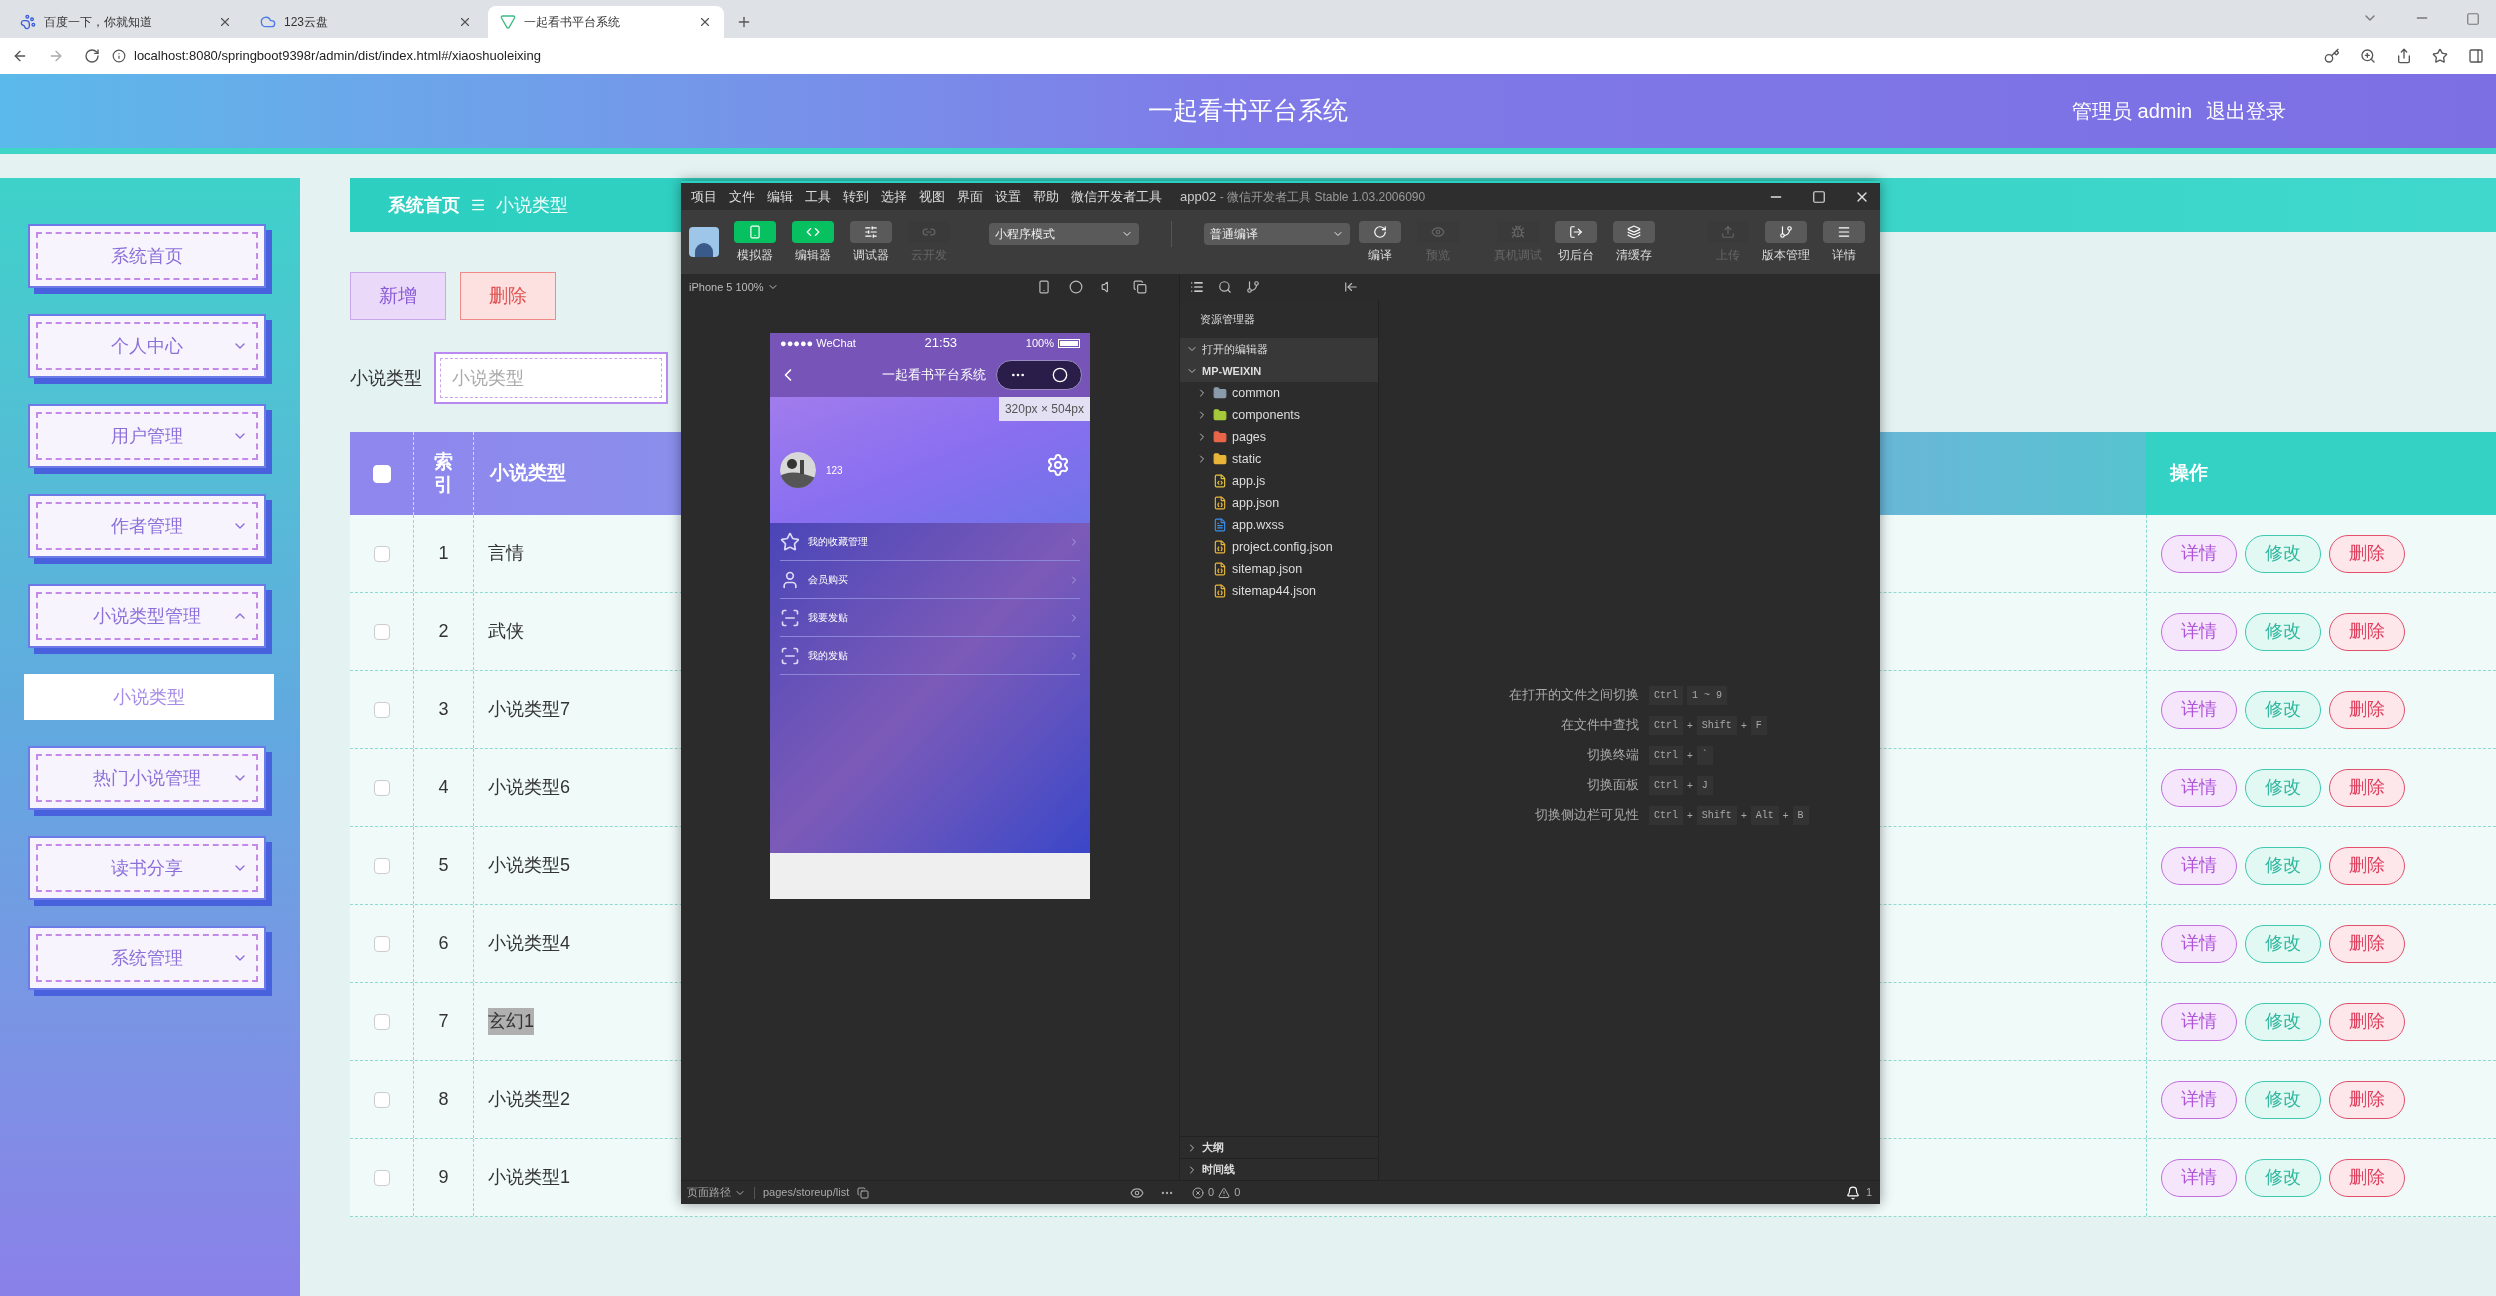 The height and width of the screenshot is (1296, 2496). Describe the element at coordinates (769, 287) in the screenshot. I see `device-selector: iPhone 5 100%` at that location.